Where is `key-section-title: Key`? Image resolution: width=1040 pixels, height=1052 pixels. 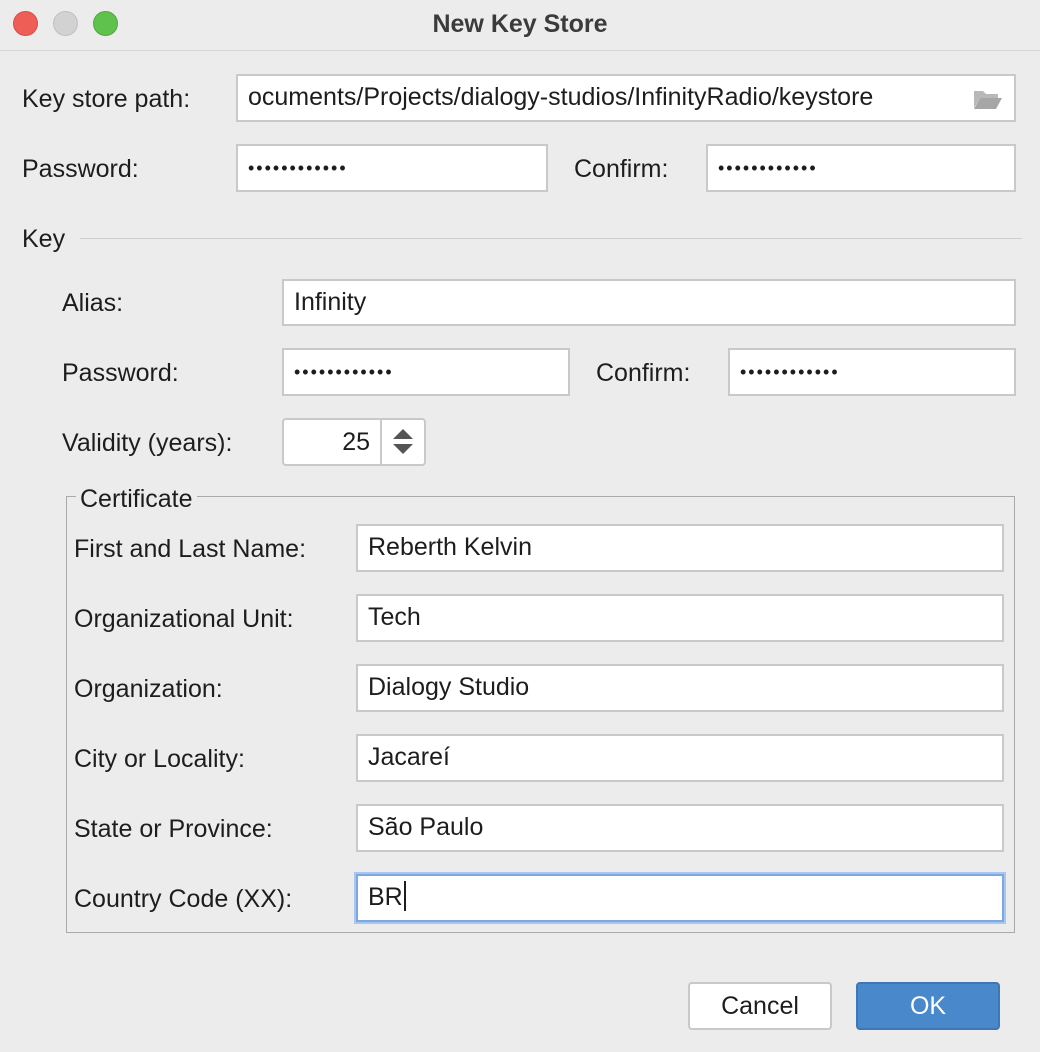 key-section-title: Key is located at coordinates (44, 239).